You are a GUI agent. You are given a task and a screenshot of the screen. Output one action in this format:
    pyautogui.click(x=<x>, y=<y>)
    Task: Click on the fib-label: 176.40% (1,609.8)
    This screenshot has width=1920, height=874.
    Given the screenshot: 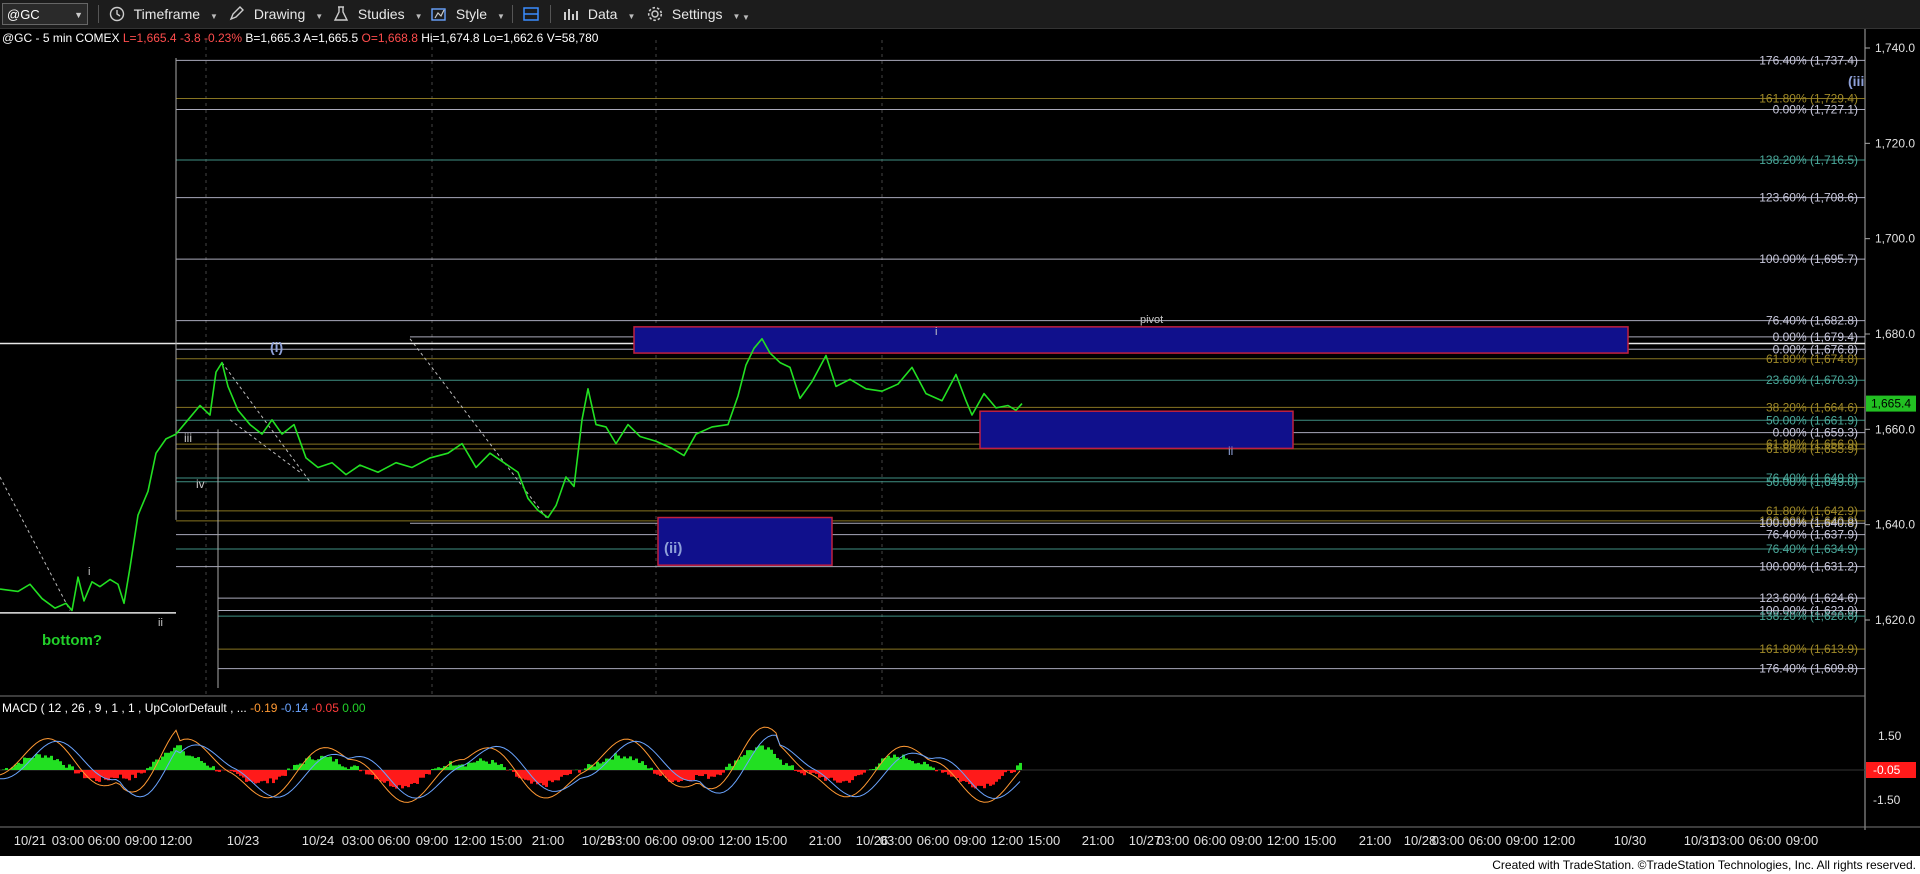 What is the action you would take?
    pyautogui.click(x=1808, y=669)
    